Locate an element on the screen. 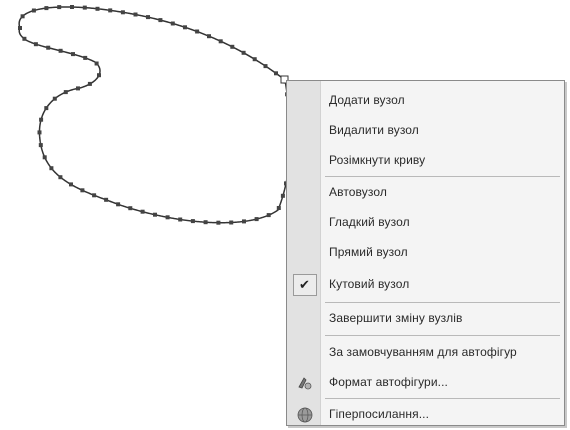 Image resolution: width=570 pixels, height=430 pixels. menu-item-label: Гладкий вузол is located at coordinates (369, 222).